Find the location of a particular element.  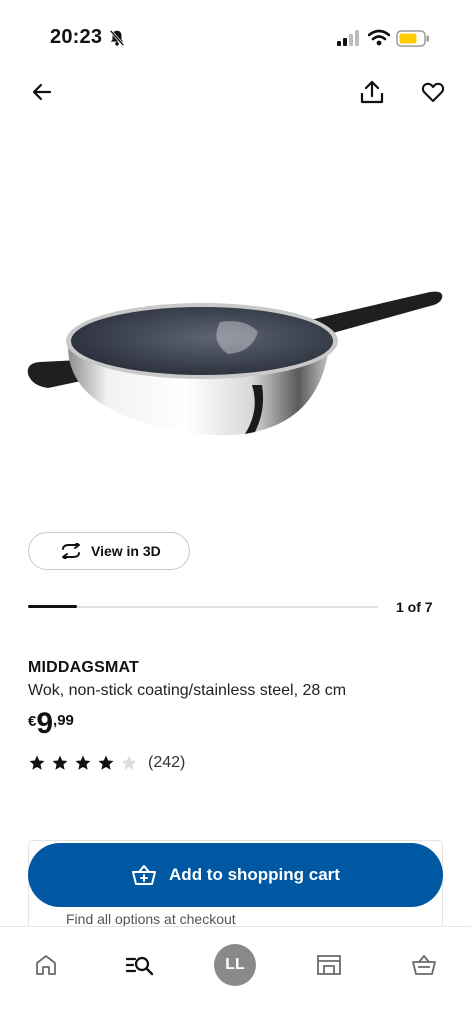

rating-count: (242) is located at coordinates (167, 762).